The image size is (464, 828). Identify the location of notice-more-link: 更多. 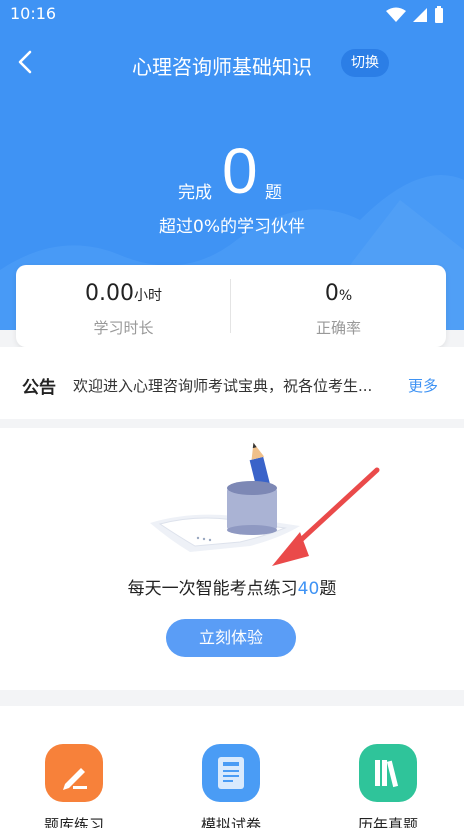
(423, 385).